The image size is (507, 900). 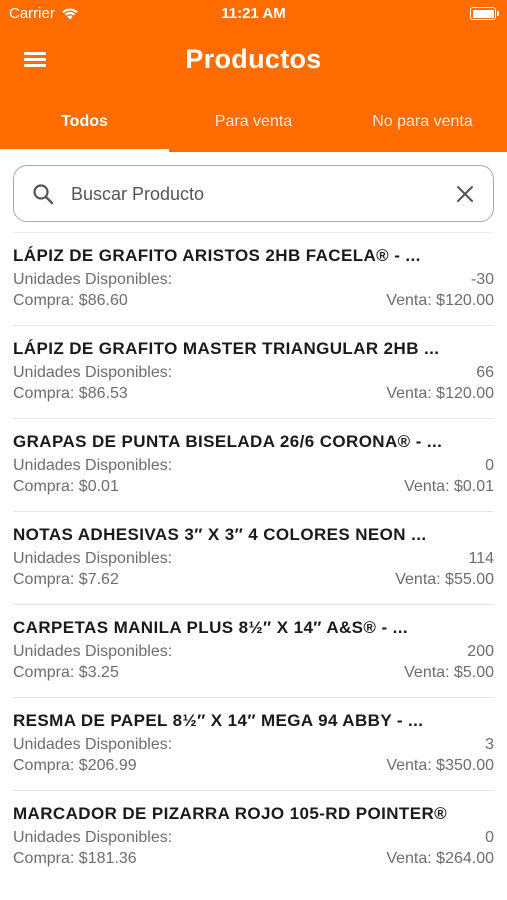 What do you see at coordinates (253, 59) in the screenshot?
I see `page-title: Productos` at bounding box center [253, 59].